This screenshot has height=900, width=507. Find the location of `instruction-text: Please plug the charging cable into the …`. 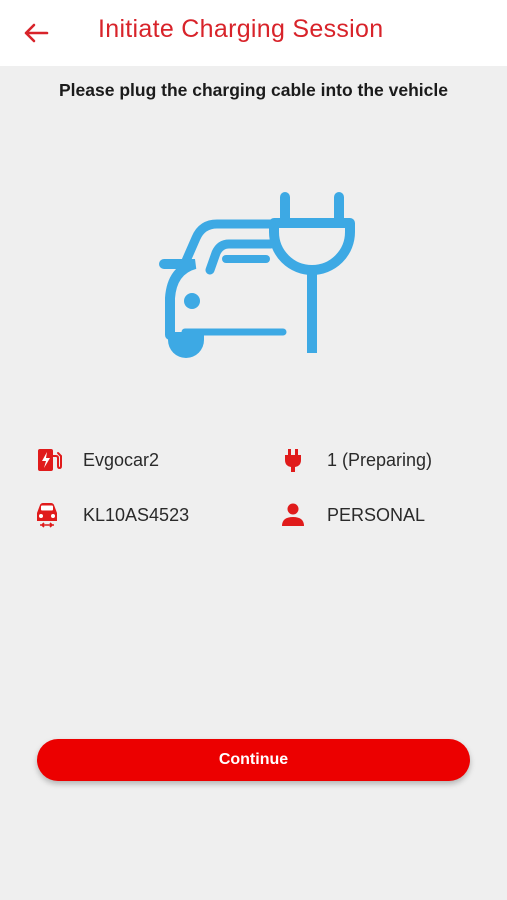

instruction-text: Please plug the charging cable into the … is located at coordinates (253, 90).